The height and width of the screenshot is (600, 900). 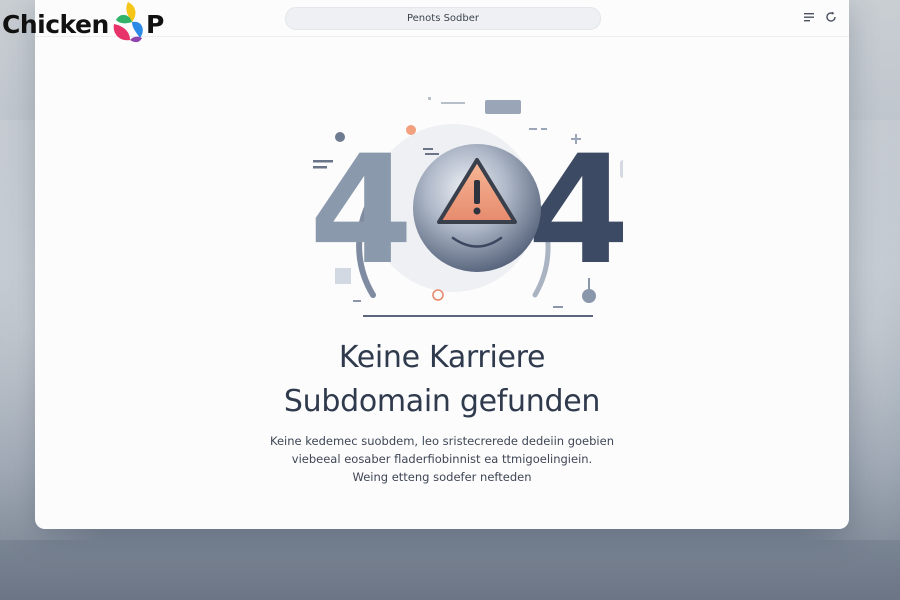 What do you see at coordinates (443, 18) in the screenshot?
I see `address-bar: Penots Sodber` at bounding box center [443, 18].